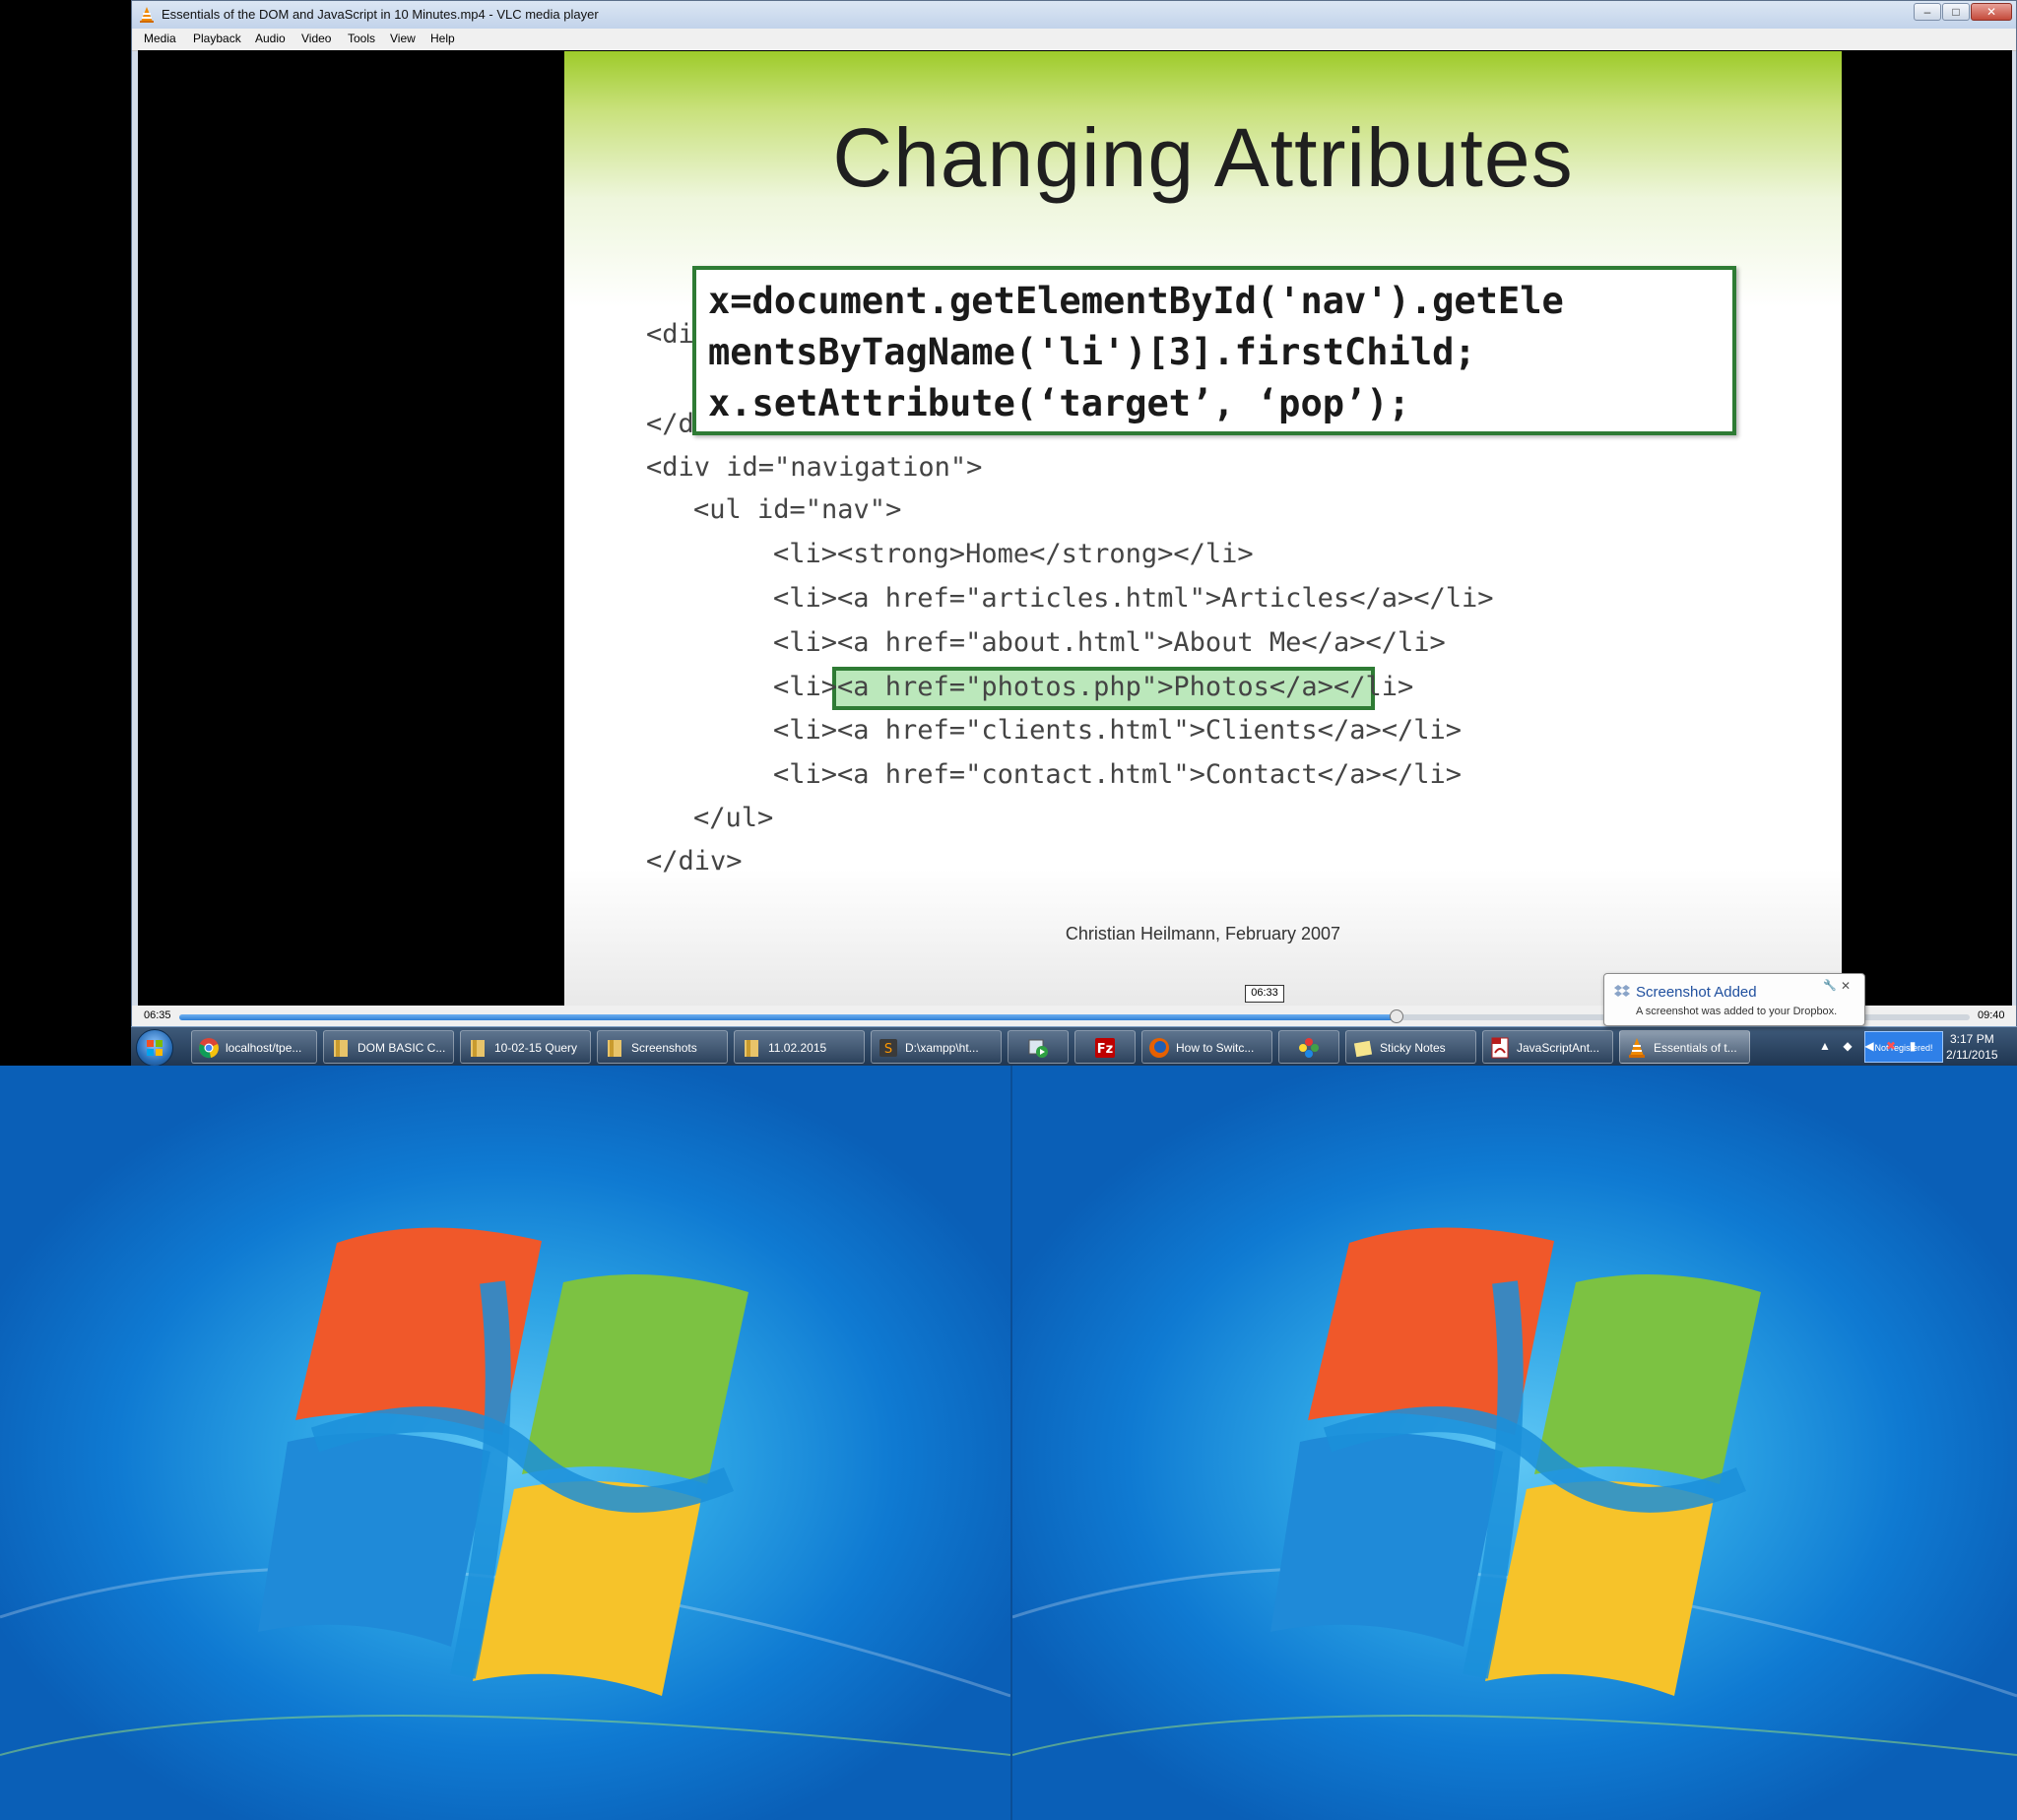  I want to click on code-line: </d, so click(670, 424).